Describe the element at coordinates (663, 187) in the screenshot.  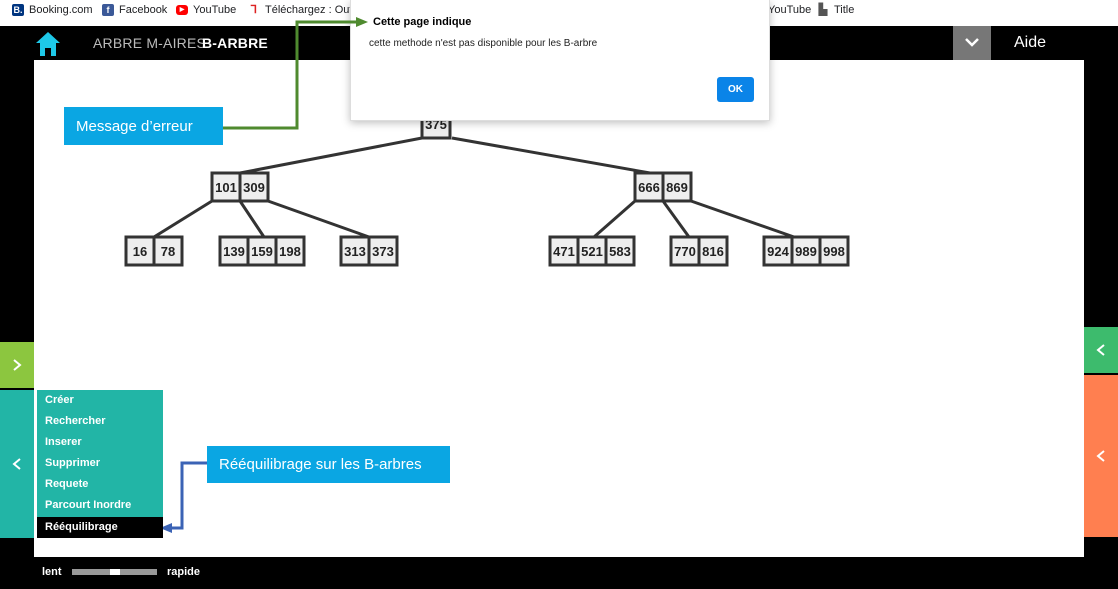
I see `tree-node: 666 869` at that location.